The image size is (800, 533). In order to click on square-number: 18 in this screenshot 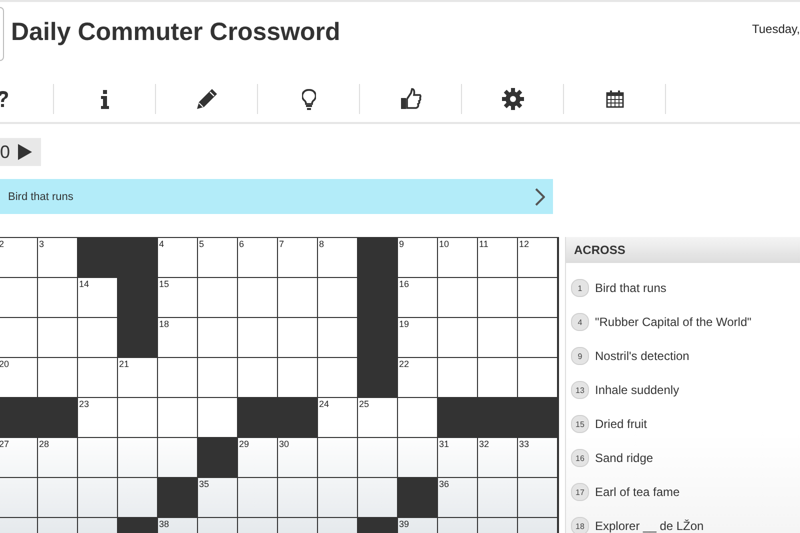, I will do `click(164, 324)`.